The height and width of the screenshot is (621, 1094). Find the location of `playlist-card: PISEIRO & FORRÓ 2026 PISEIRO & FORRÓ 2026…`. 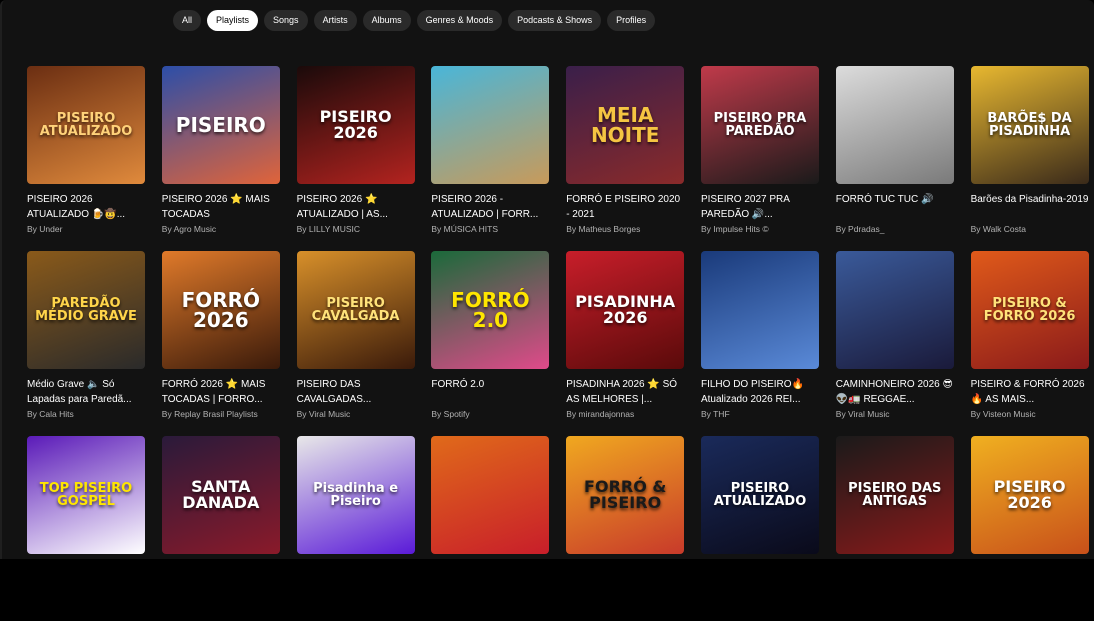

playlist-card: PISEIRO & FORRÓ 2026 PISEIRO & FORRÓ 2026… is located at coordinates (1029, 343).